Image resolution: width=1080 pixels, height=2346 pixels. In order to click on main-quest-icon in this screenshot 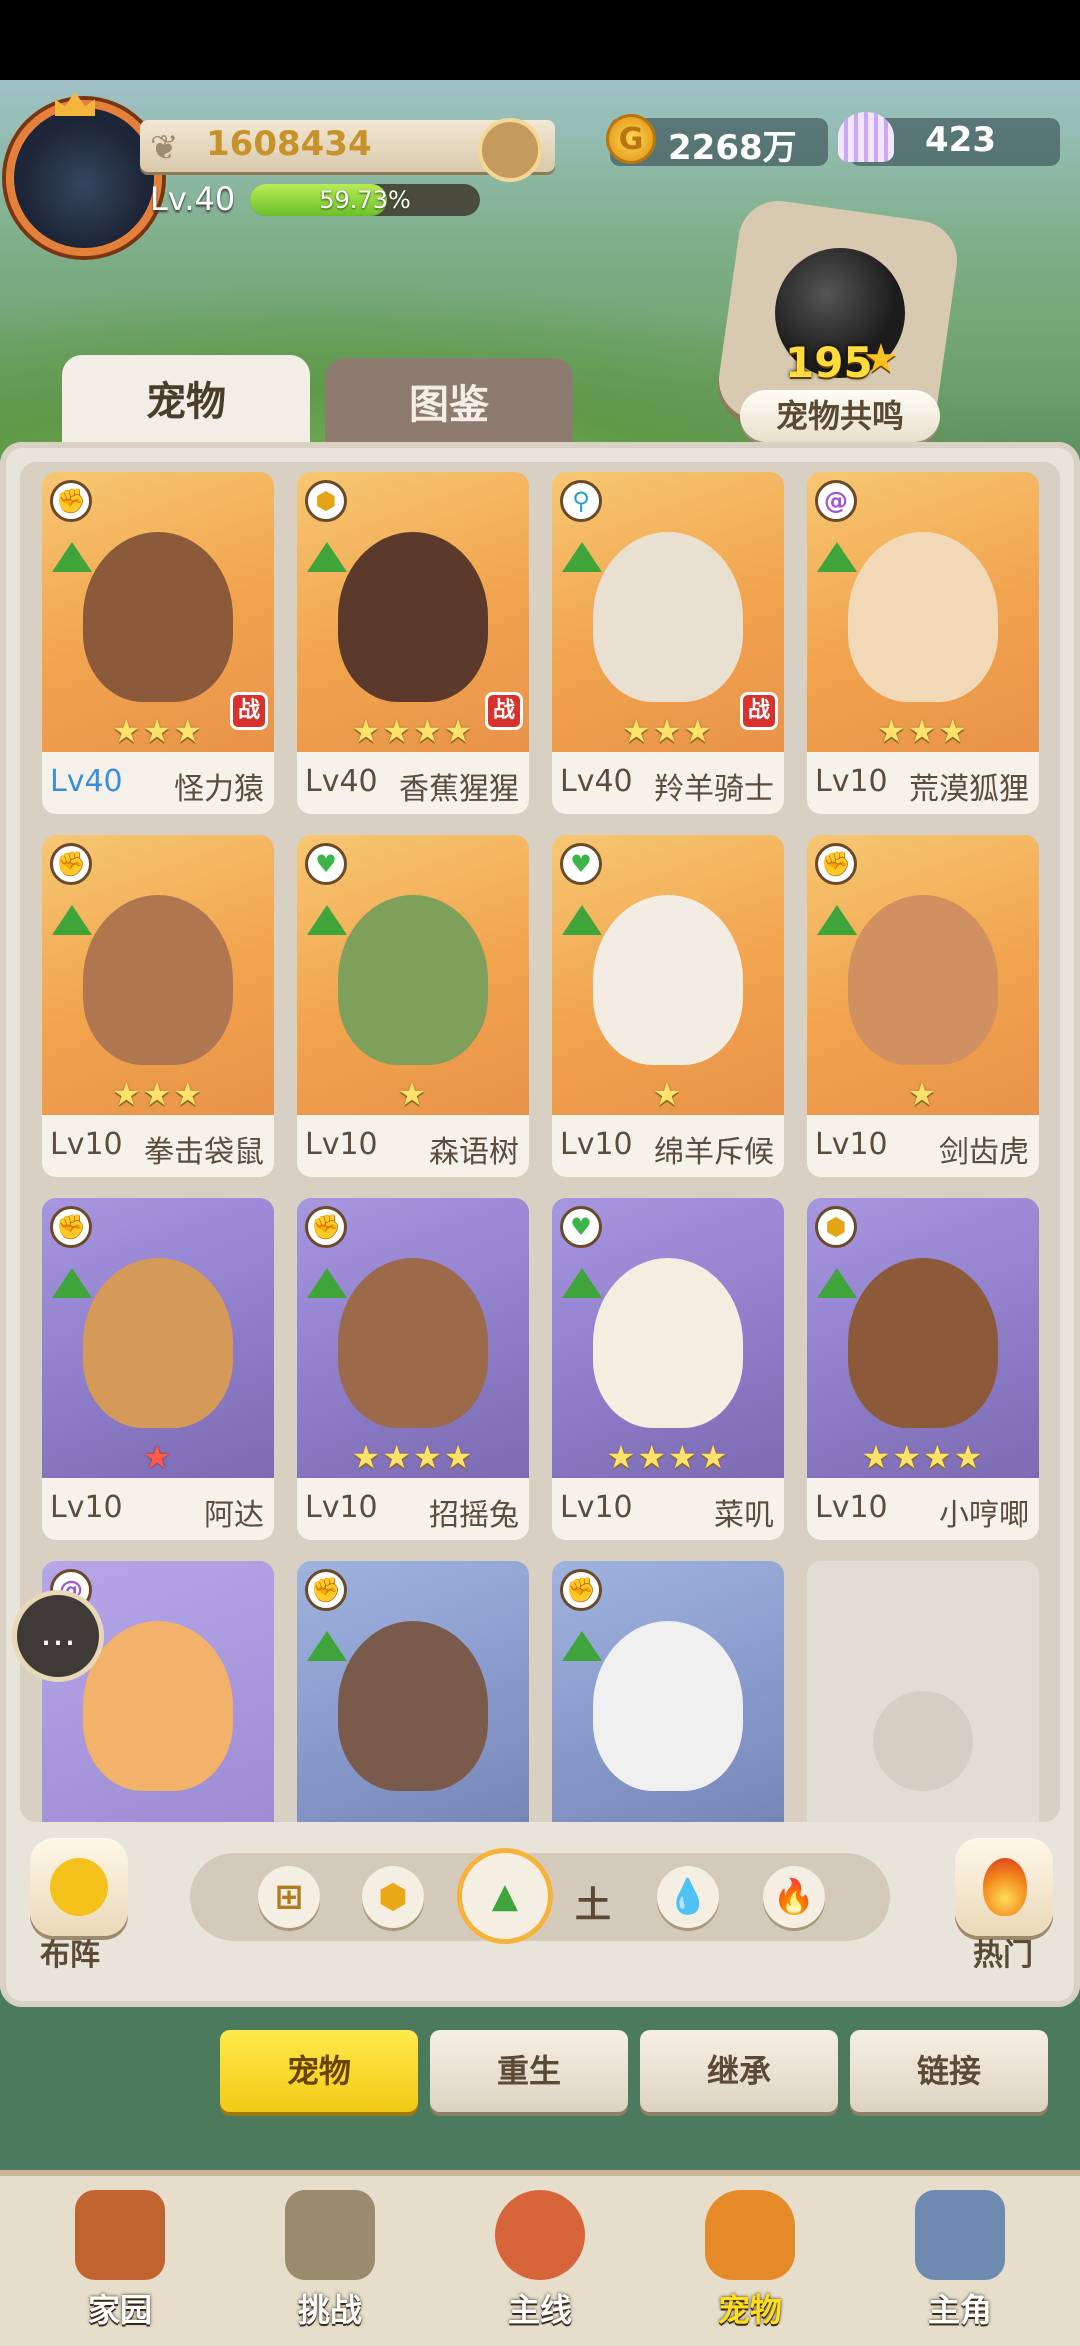, I will do `click(540, 2235)`.